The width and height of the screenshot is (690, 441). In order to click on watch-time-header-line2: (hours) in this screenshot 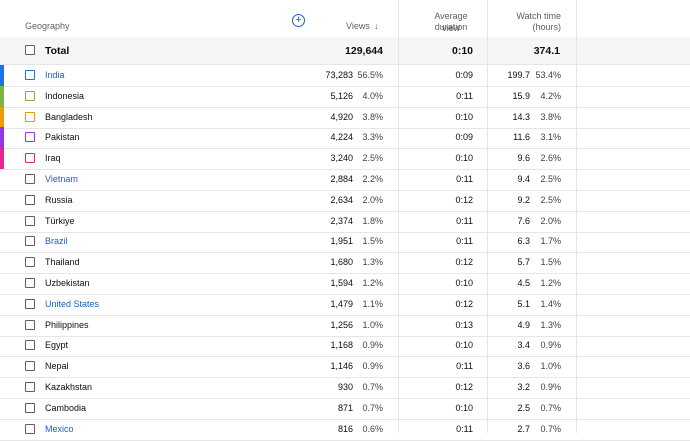, I will do `click(533, 27)`.